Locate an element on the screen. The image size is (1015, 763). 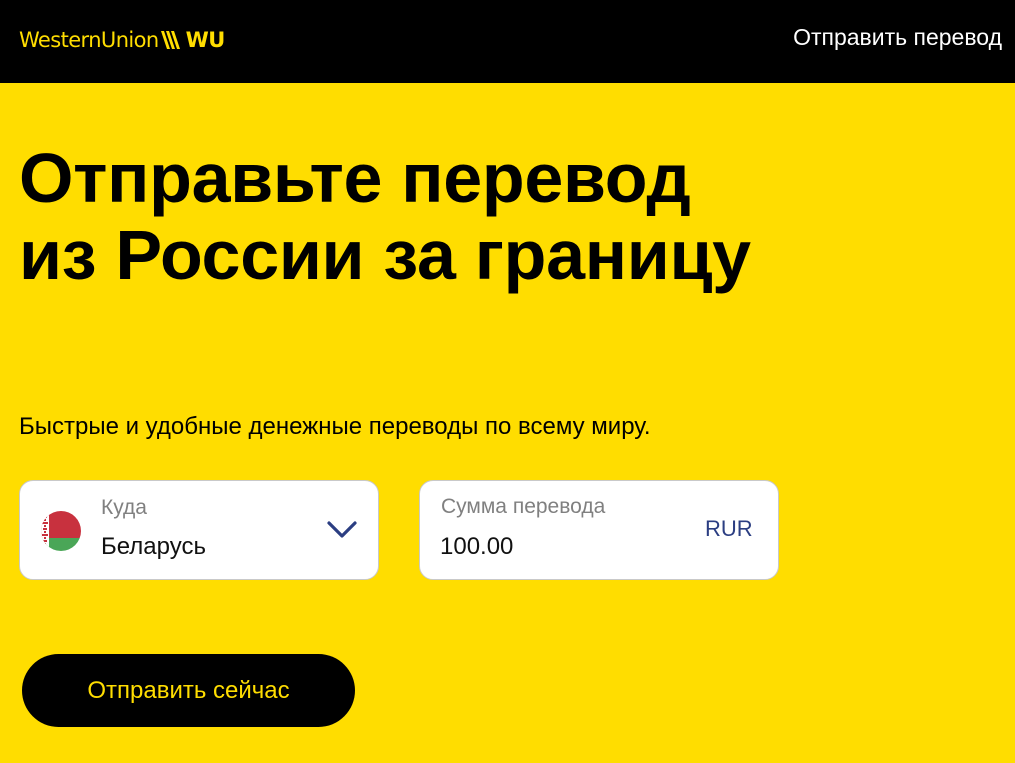
page-title: Отправьте перевод из России за границу is located at coordinates (385, 216).